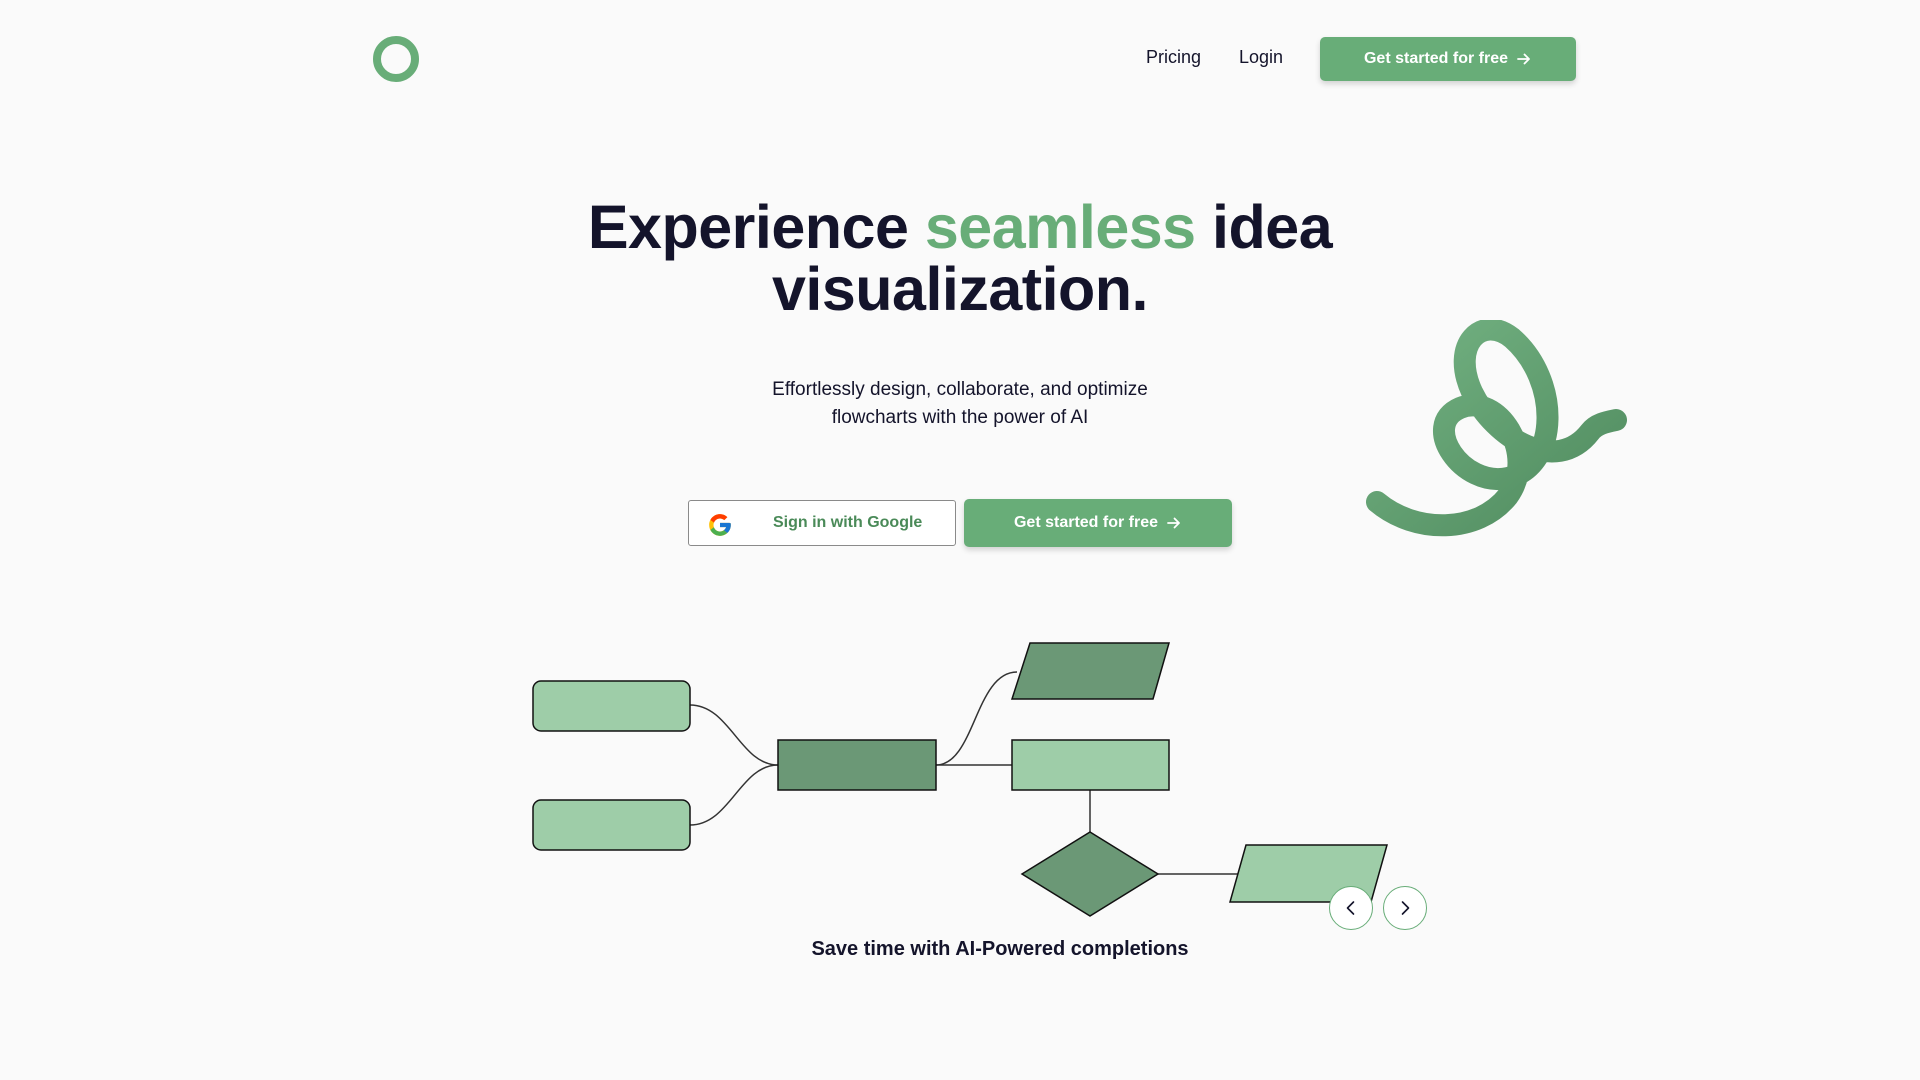 The image size is (1920, 1080). I want to click on google-signin-label: Sign in with Google, so click(848, 522).